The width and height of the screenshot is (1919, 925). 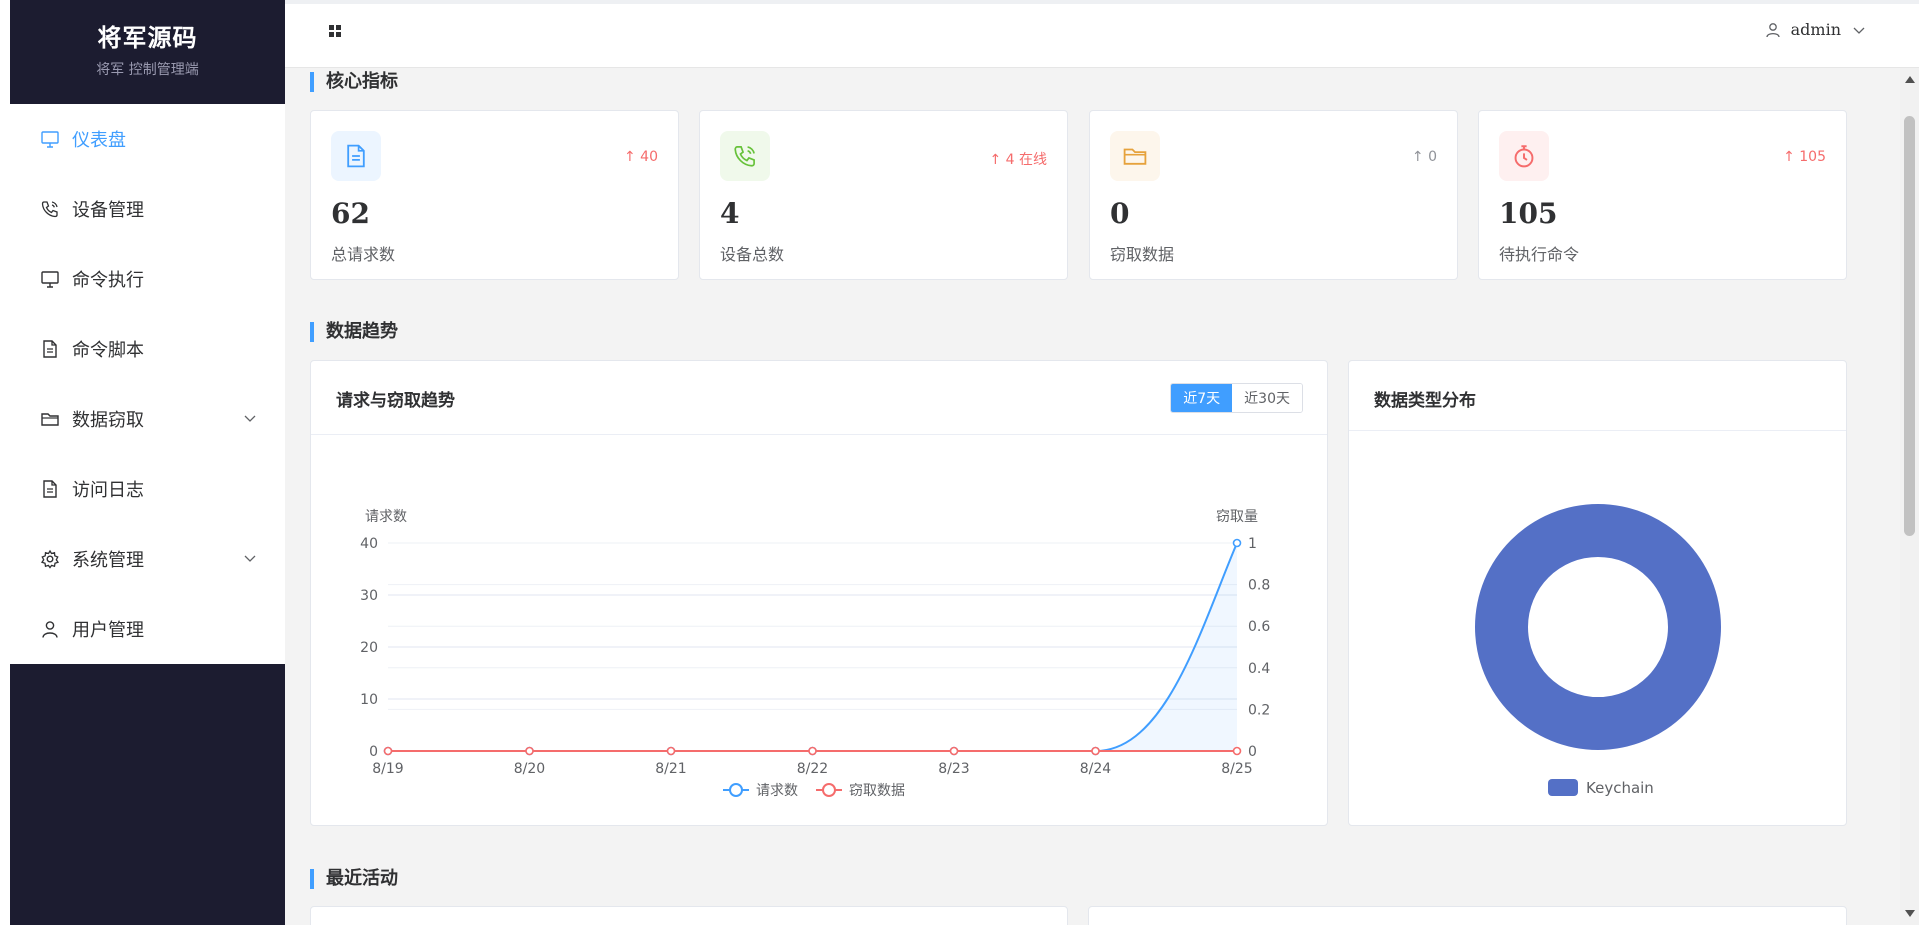 What do you see at coordinates (670, 769) in the screenshot?
I see `x-tick-label: 8/21` at bounding box center [670, 769].